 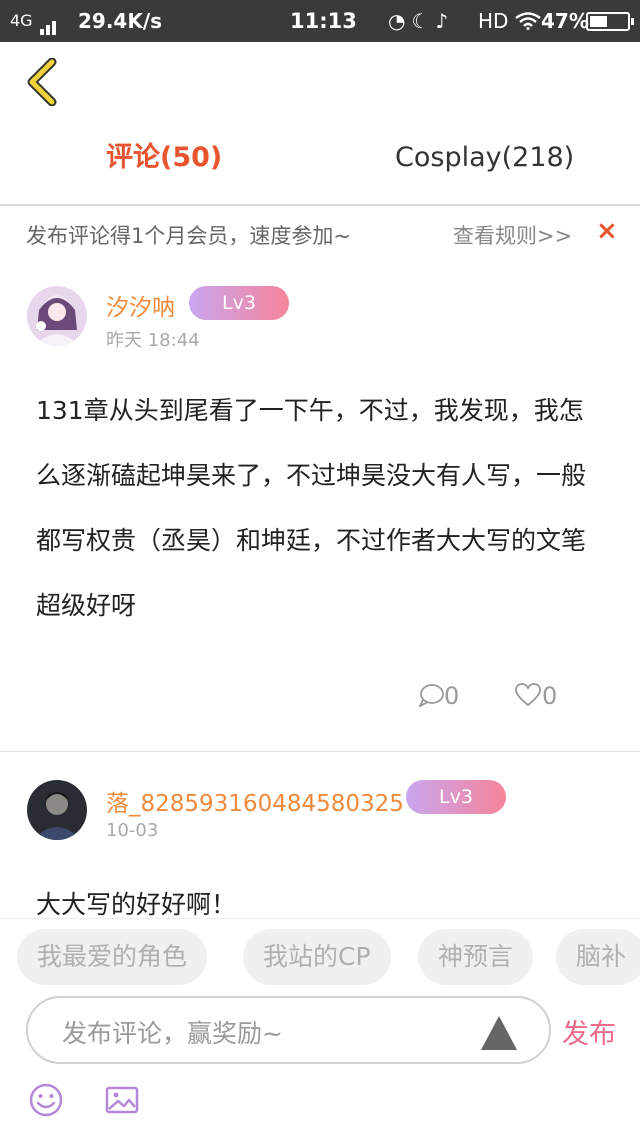 I want to click on comment-text: 大大写的好好啊！, so click(x=136, y=904).